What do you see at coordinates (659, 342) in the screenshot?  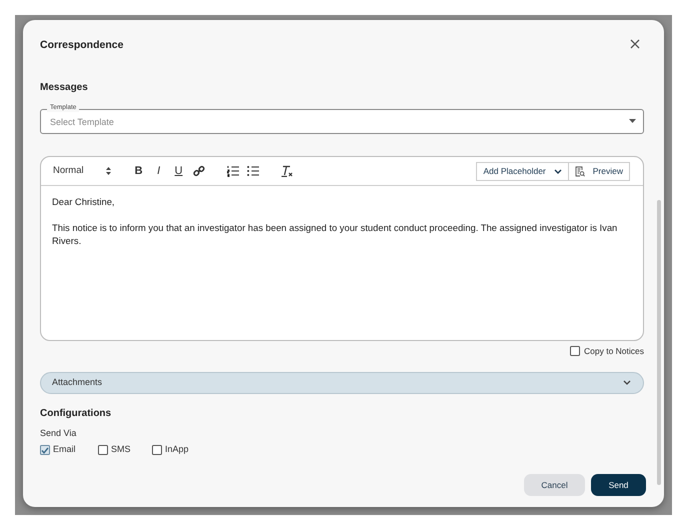 I see `scrollbar` at bounding box center [659, 342].